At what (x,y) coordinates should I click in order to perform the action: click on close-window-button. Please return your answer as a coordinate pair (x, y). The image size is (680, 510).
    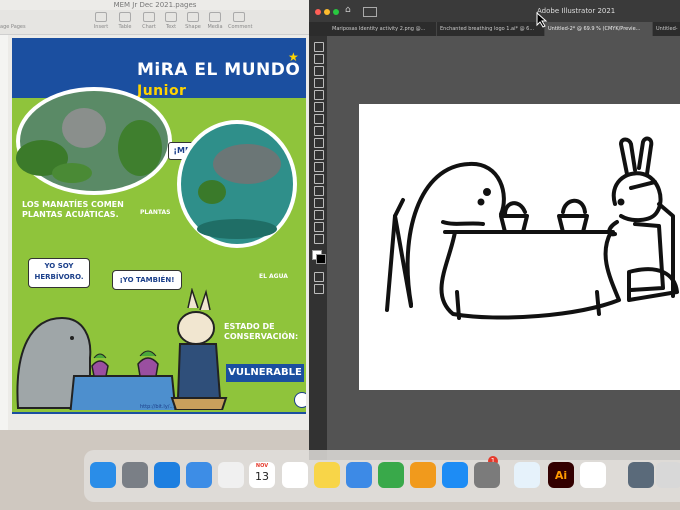
    Looking at the image, I should click on (318, 12).